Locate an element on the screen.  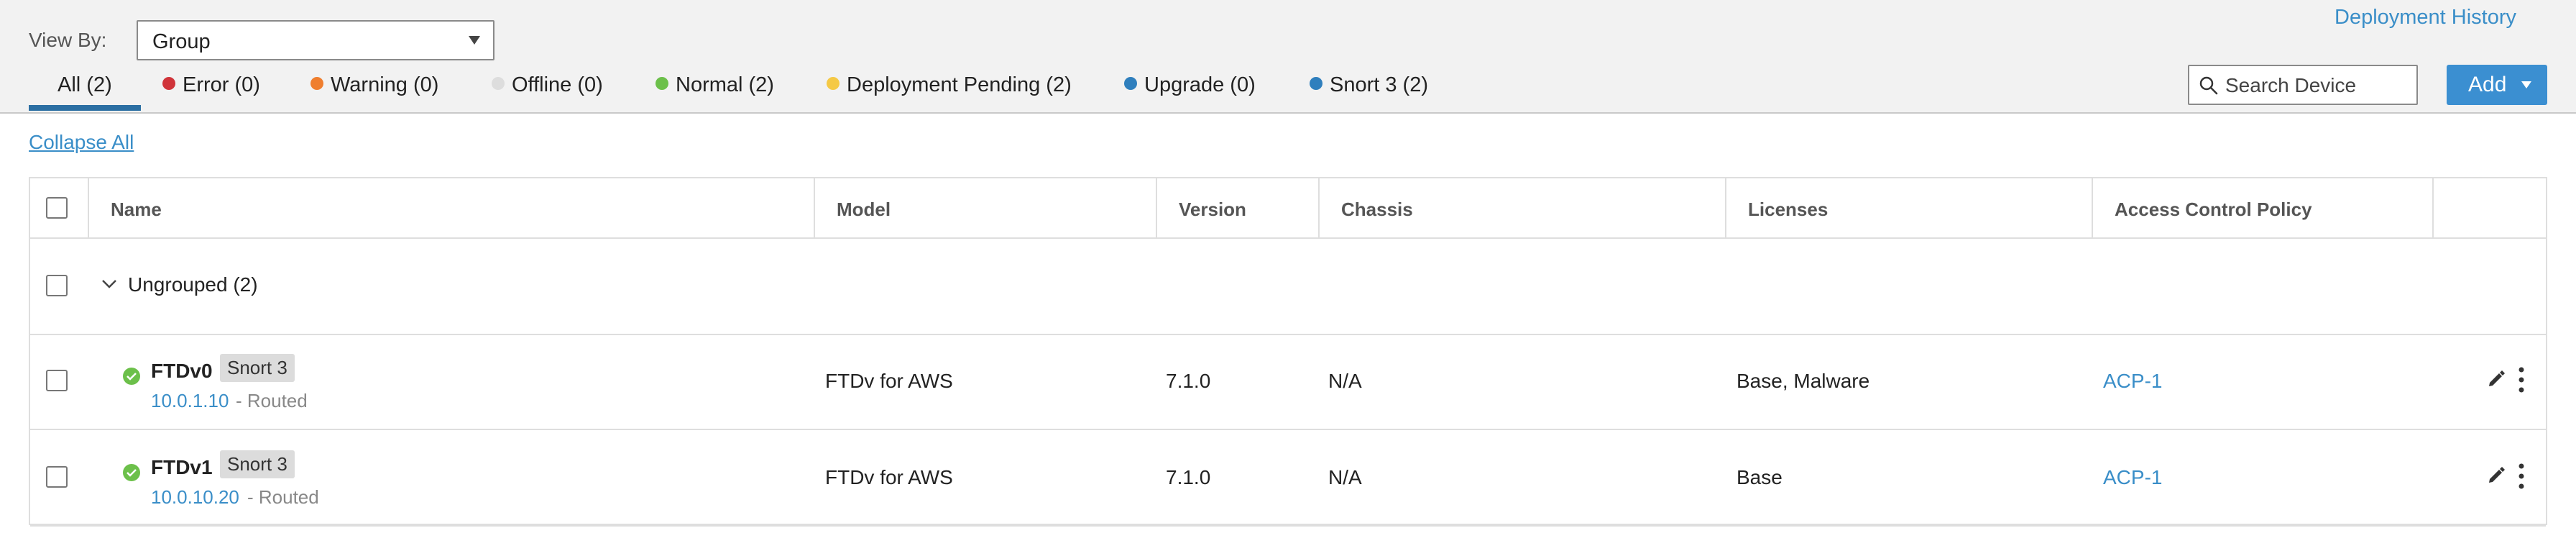
search-placeholder: Search Device is located at coordinates (2291, 85).